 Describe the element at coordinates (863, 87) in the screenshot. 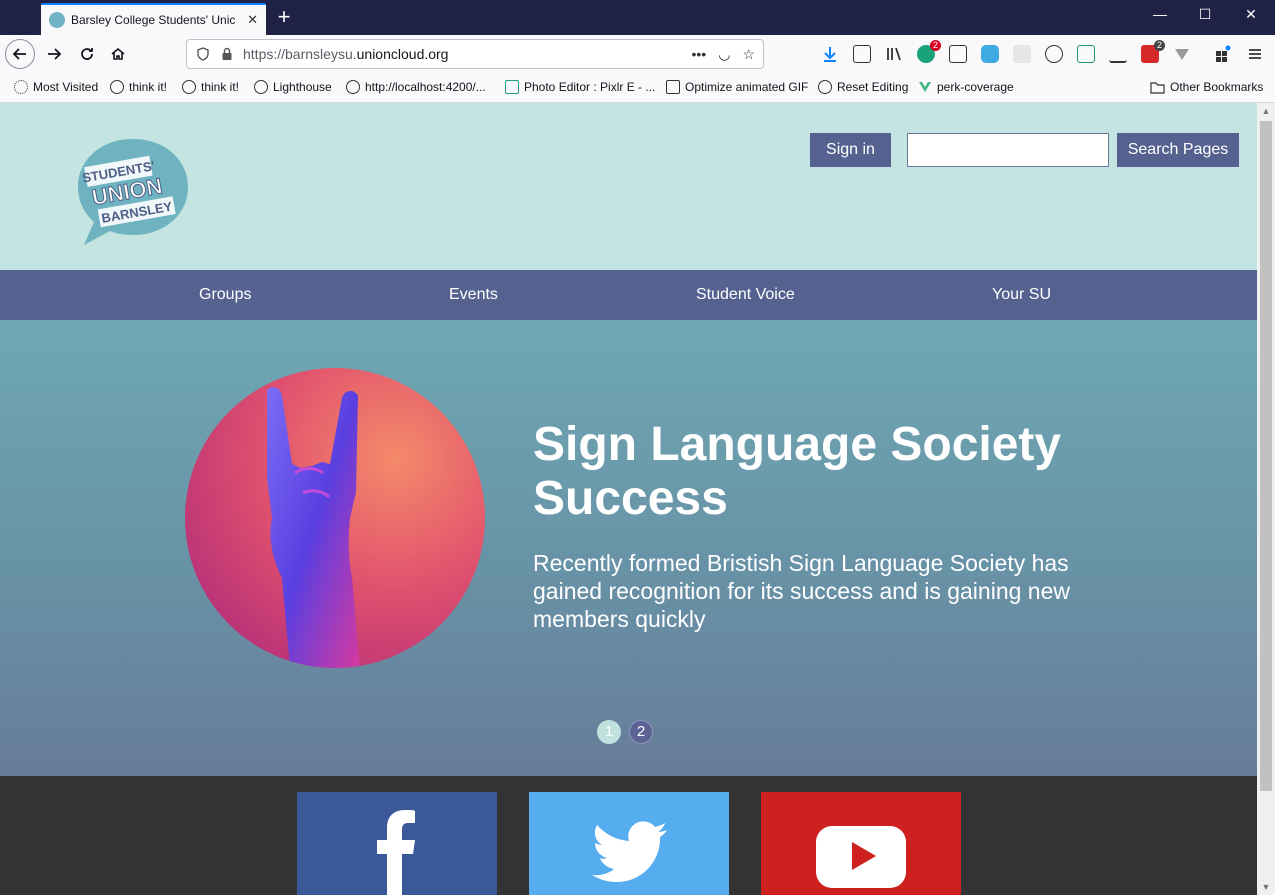

I see `bookmark-item: Reset Editing` at that location.